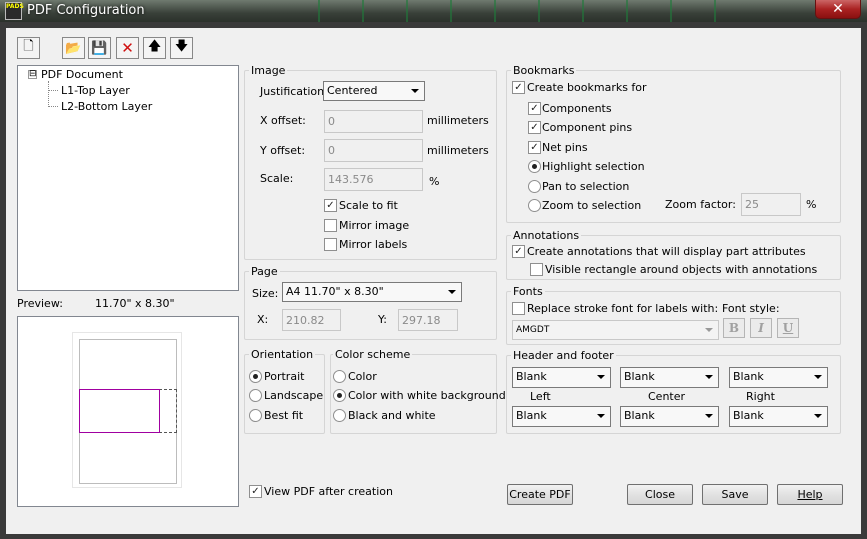  I want to click on x-offset-label: X offset:, so click(283, 120).